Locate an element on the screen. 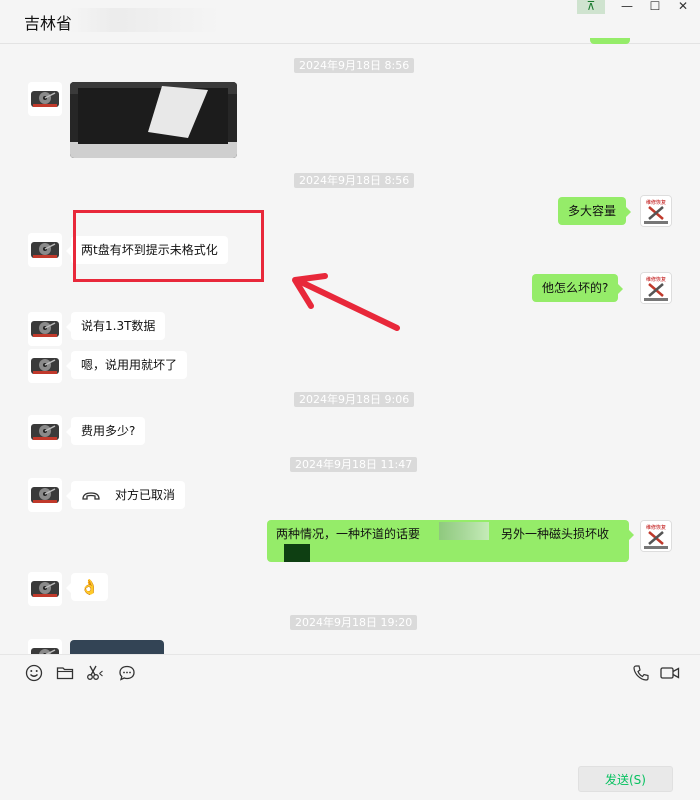  pin-button: ⊼ is located at coordinates (591, 7).